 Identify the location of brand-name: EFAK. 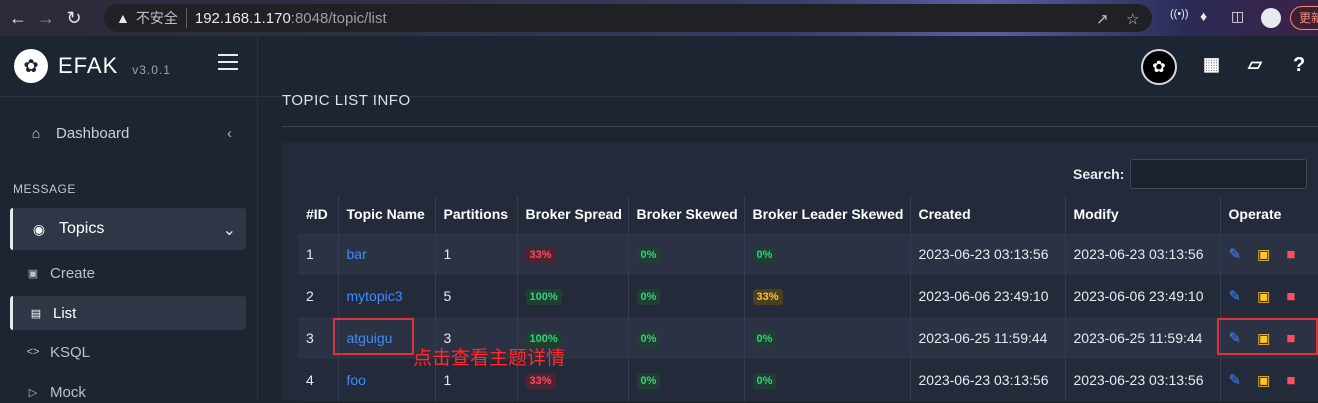
(88, 66).